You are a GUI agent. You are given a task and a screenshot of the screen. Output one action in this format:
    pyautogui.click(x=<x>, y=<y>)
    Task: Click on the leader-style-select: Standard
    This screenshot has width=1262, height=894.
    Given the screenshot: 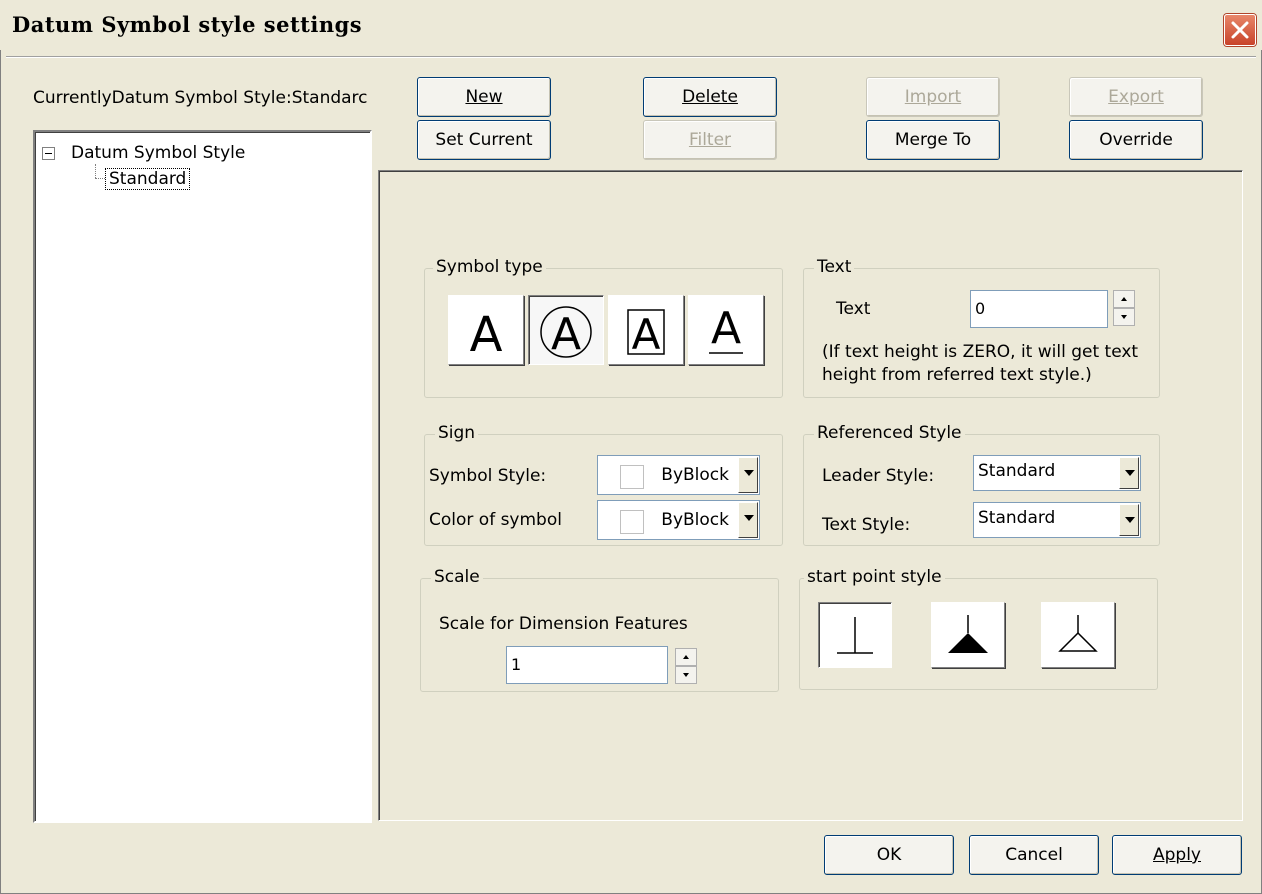 What is the action you would take?
    pyautogui.click(x=1057, y=473)
    